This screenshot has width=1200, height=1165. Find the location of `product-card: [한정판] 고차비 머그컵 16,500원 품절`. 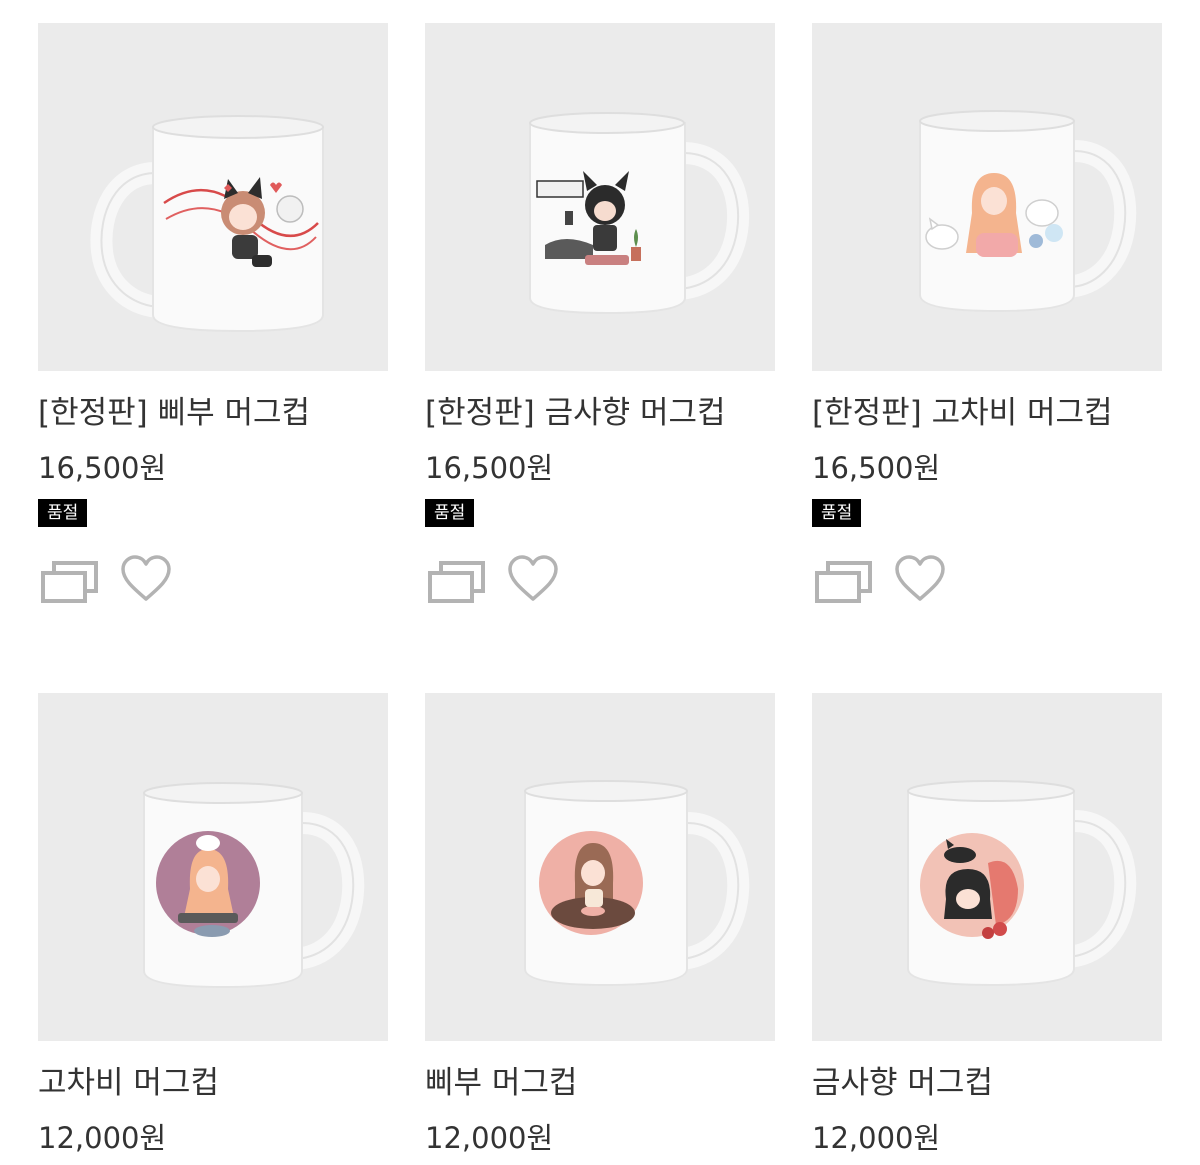

product-card: [한정판] 고차비 머그컵 16,500원 품절 is located at coordinates (987, 314).